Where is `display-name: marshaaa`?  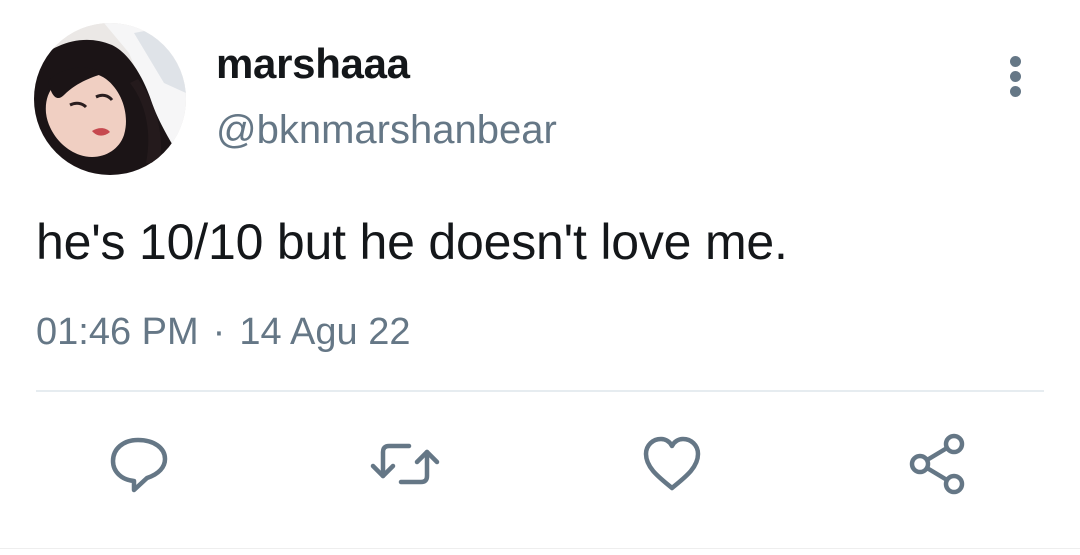 display-name: marshaaa is located at coordinates (313, 64).